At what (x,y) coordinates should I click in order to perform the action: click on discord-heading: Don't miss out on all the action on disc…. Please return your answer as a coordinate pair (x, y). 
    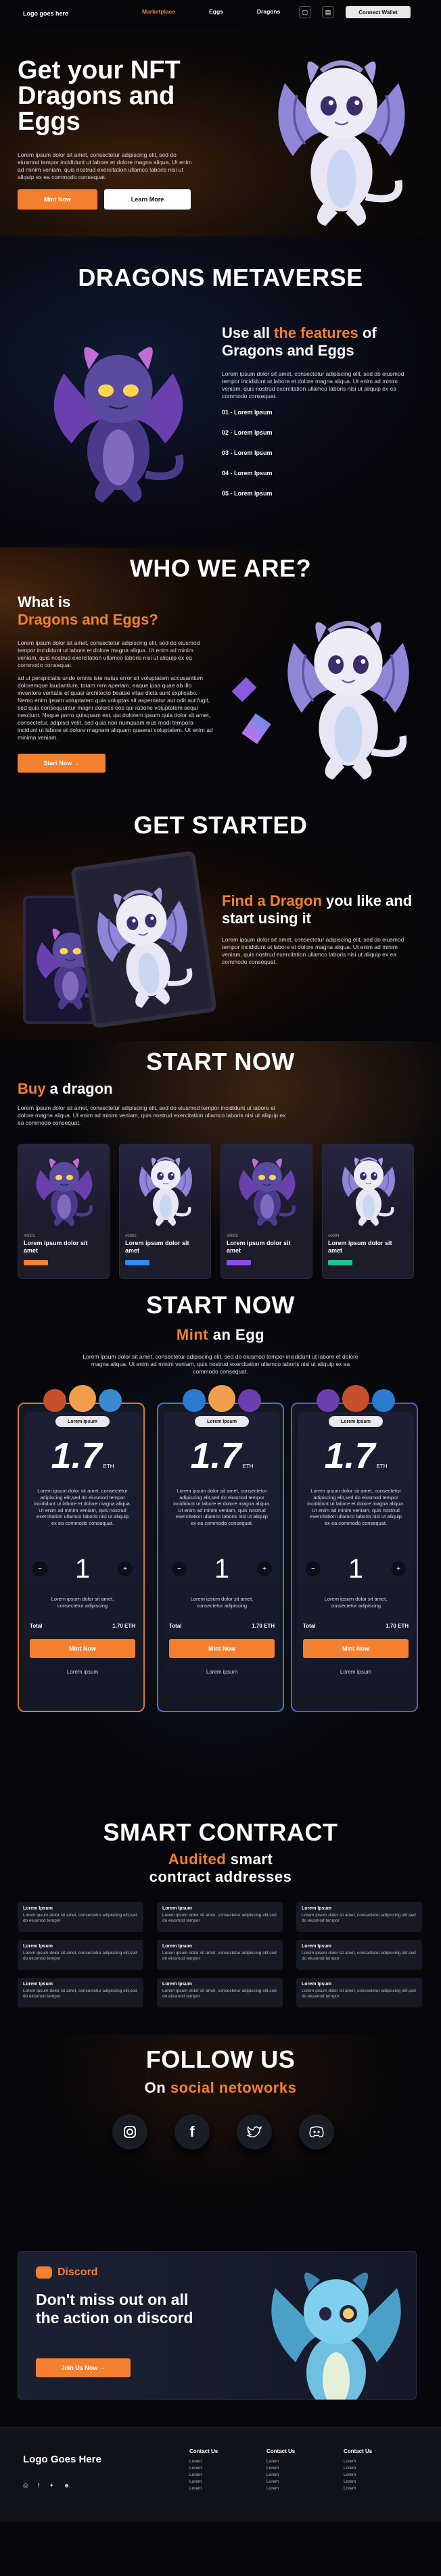
    Looking at the image, I should click on (114, 2309).